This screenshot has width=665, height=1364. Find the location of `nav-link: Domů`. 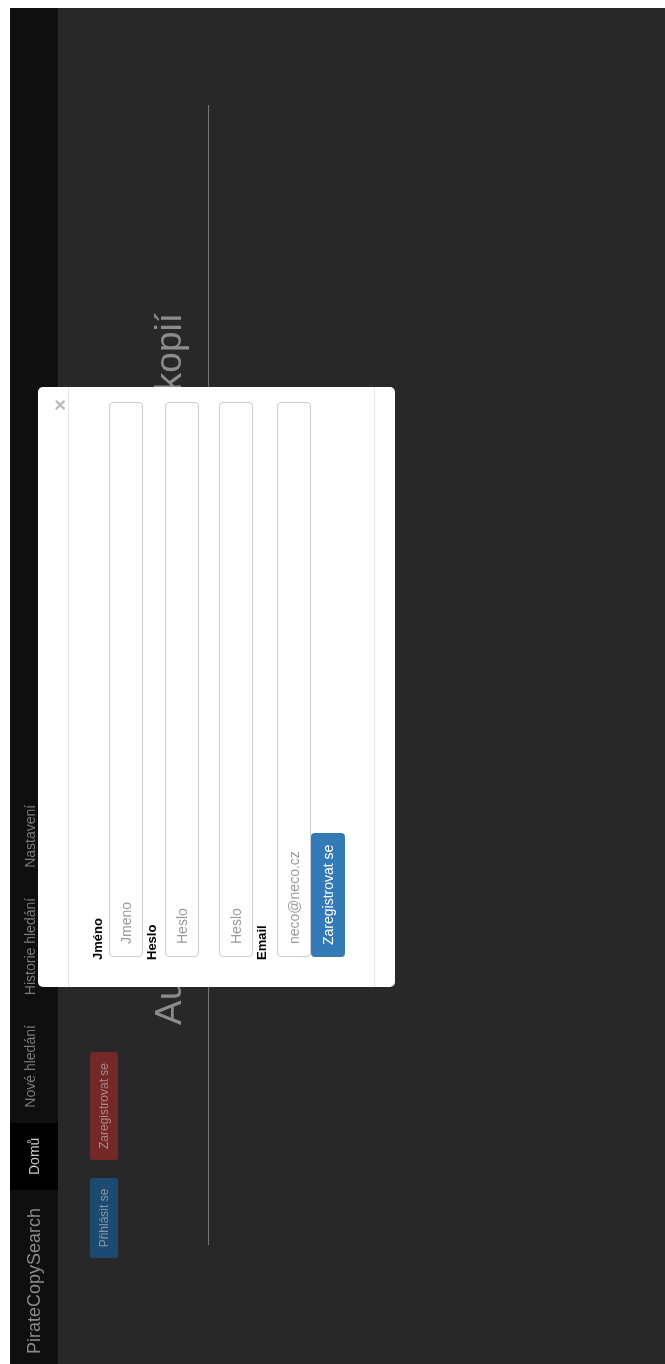

nav-link: Domů is located at coordinates (34, 1156).